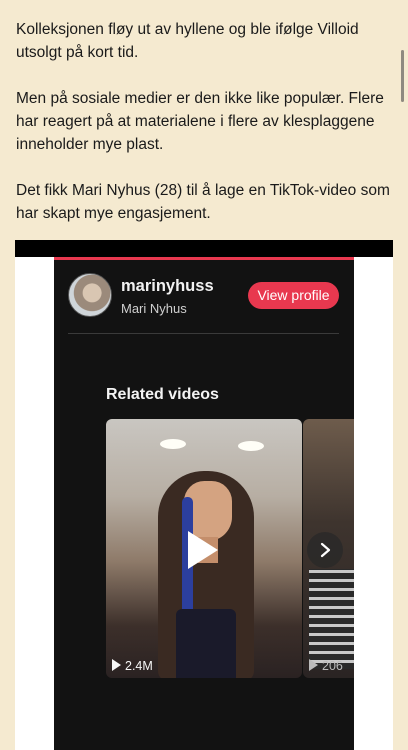 The image size is (408, 750). I want to click on chevron-right-icon, so click(325, 550).